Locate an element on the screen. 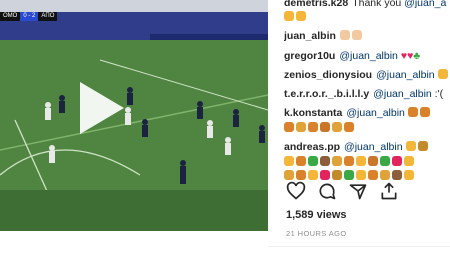 The height and width of the screenshot is (253, 450). comment-username: gregor10u is located at coordinates (309, 56).